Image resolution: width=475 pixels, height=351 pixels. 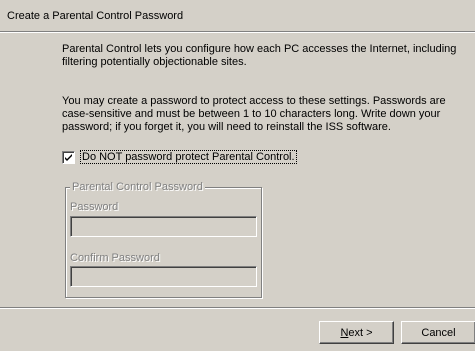 I want to click on cancel-button-label: Cancel, so click(x=438, y=332).